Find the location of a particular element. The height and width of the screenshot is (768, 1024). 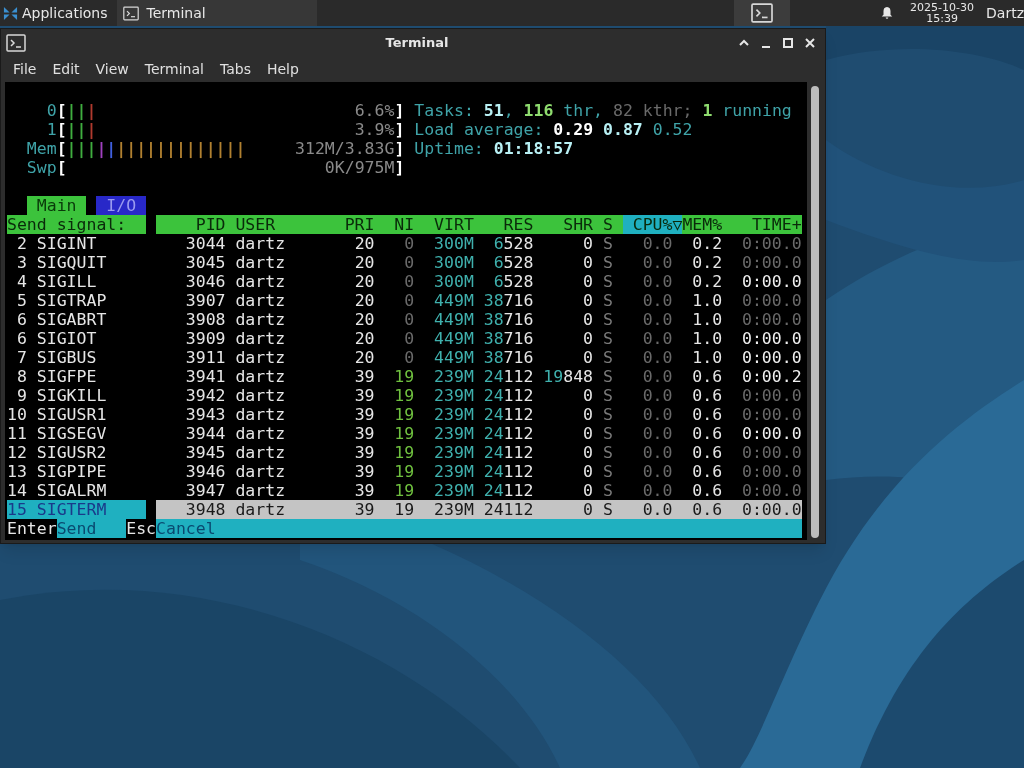

close-icon is located at coordinates (810, 43).